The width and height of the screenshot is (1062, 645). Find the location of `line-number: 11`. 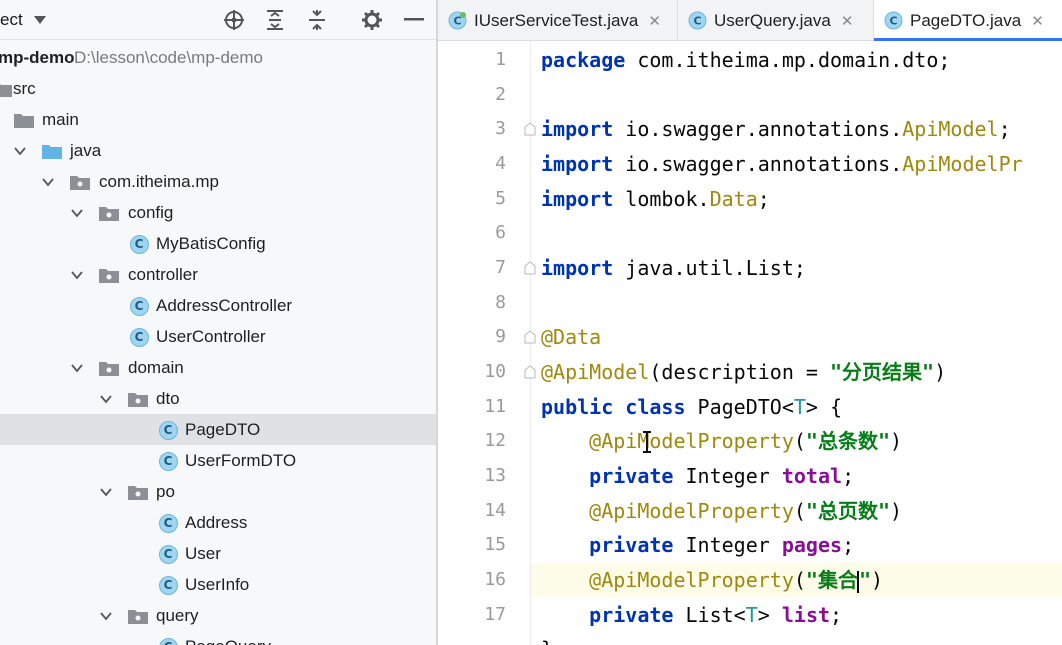

line-number: 11 is located at coordinates (495, 406).